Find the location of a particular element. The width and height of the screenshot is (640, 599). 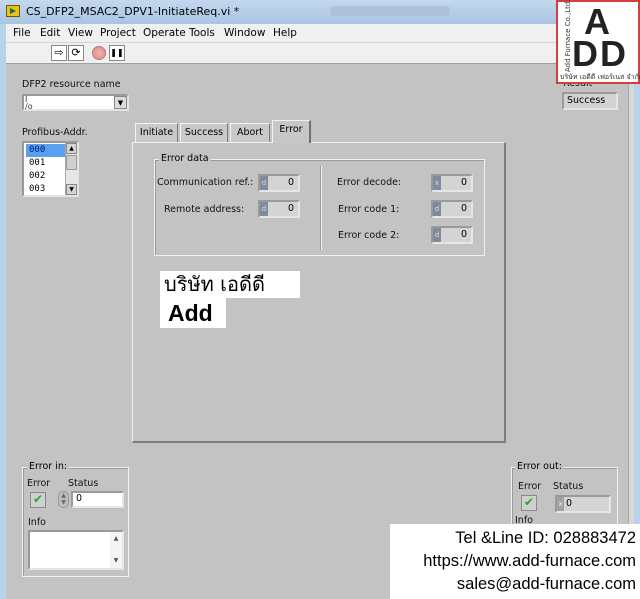

error-out-error-label: Error is located at coordinates (530, 486).